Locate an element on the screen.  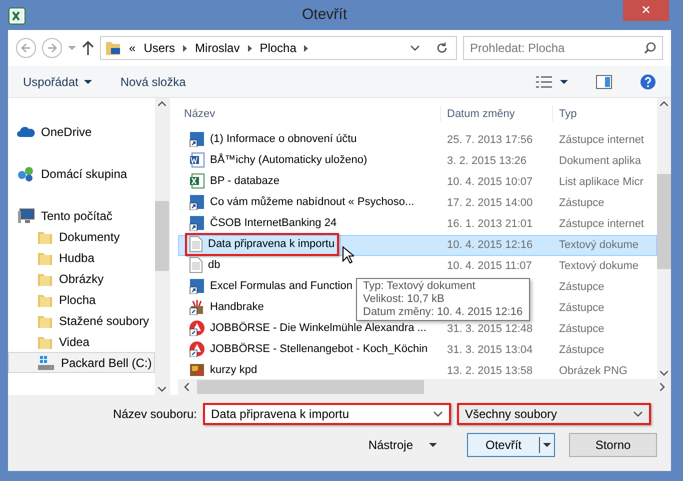
preview-pane-icon is located at coordinates (604, 81).